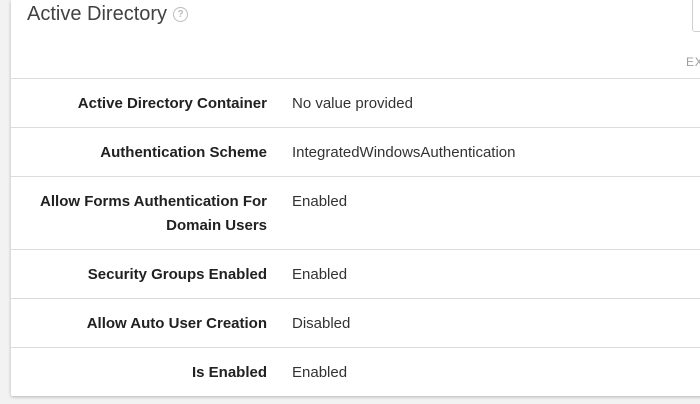 The image size is (700, 404). What do you see at coordinates (355, 274) in the screenshot?
I see `property-row-security-groups: Security Groups Enabled Enabled` at bounding box center [355, 274].